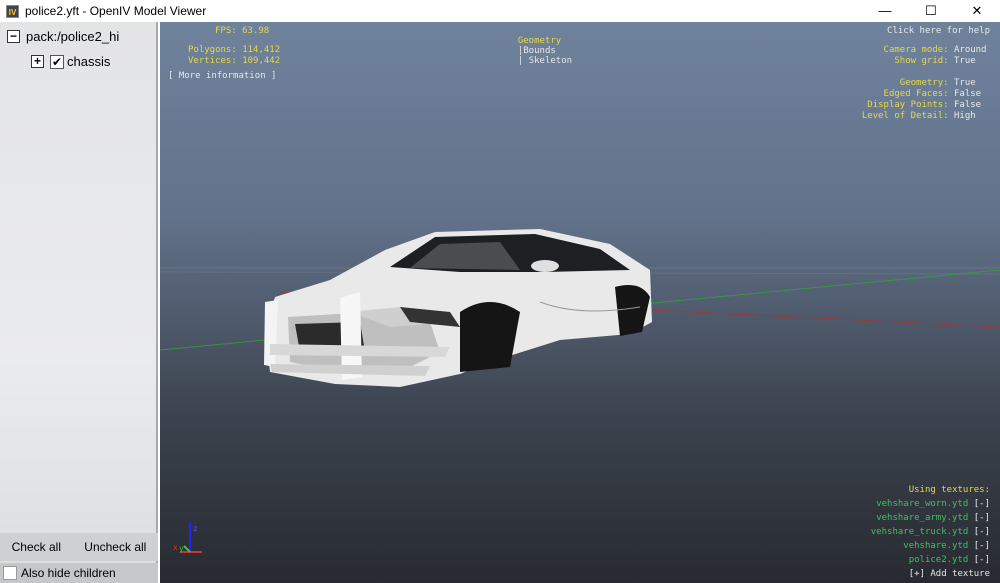 This screenshot has height=583, width=1000. What do you see at coordinates (949, 560) in the screenshot?
I see `texture-item: police2.ytd [-]` at bounding box center [949, 560].